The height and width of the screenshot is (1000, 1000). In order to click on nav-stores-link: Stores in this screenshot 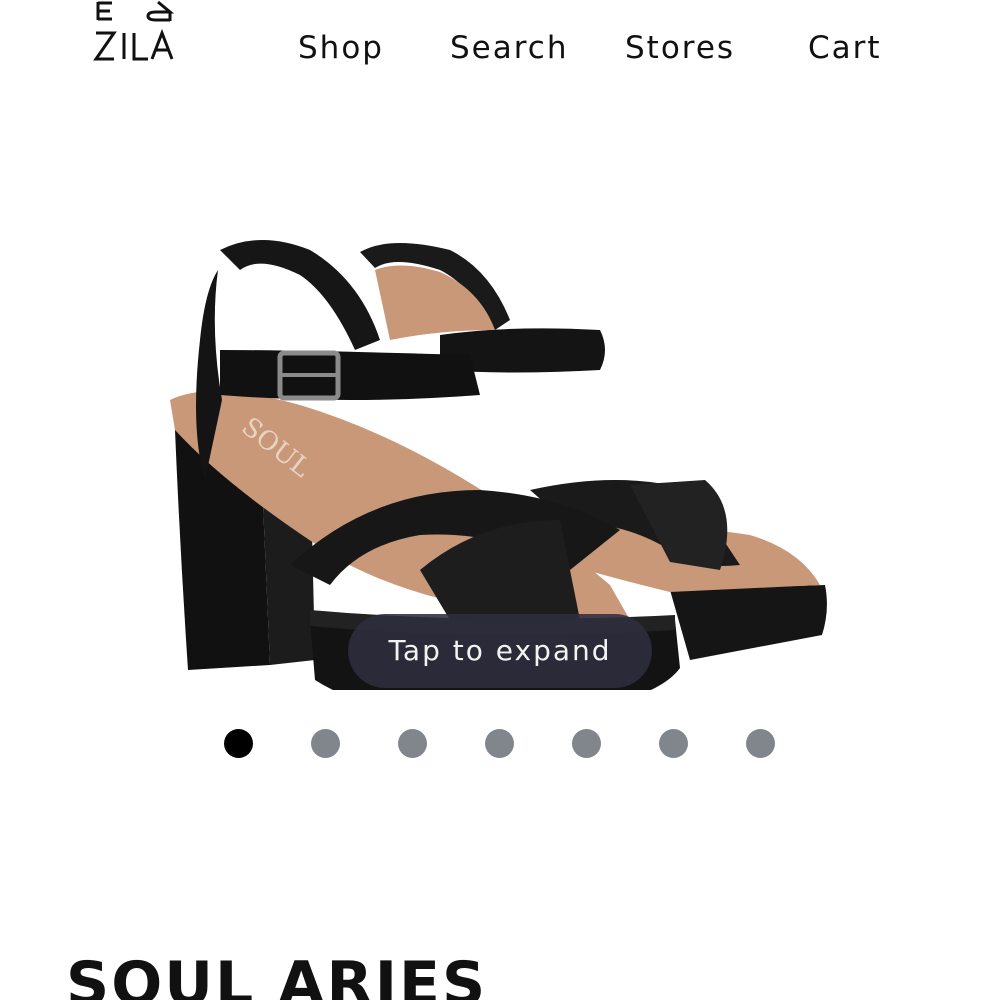, I will do `click(680, 48)`.